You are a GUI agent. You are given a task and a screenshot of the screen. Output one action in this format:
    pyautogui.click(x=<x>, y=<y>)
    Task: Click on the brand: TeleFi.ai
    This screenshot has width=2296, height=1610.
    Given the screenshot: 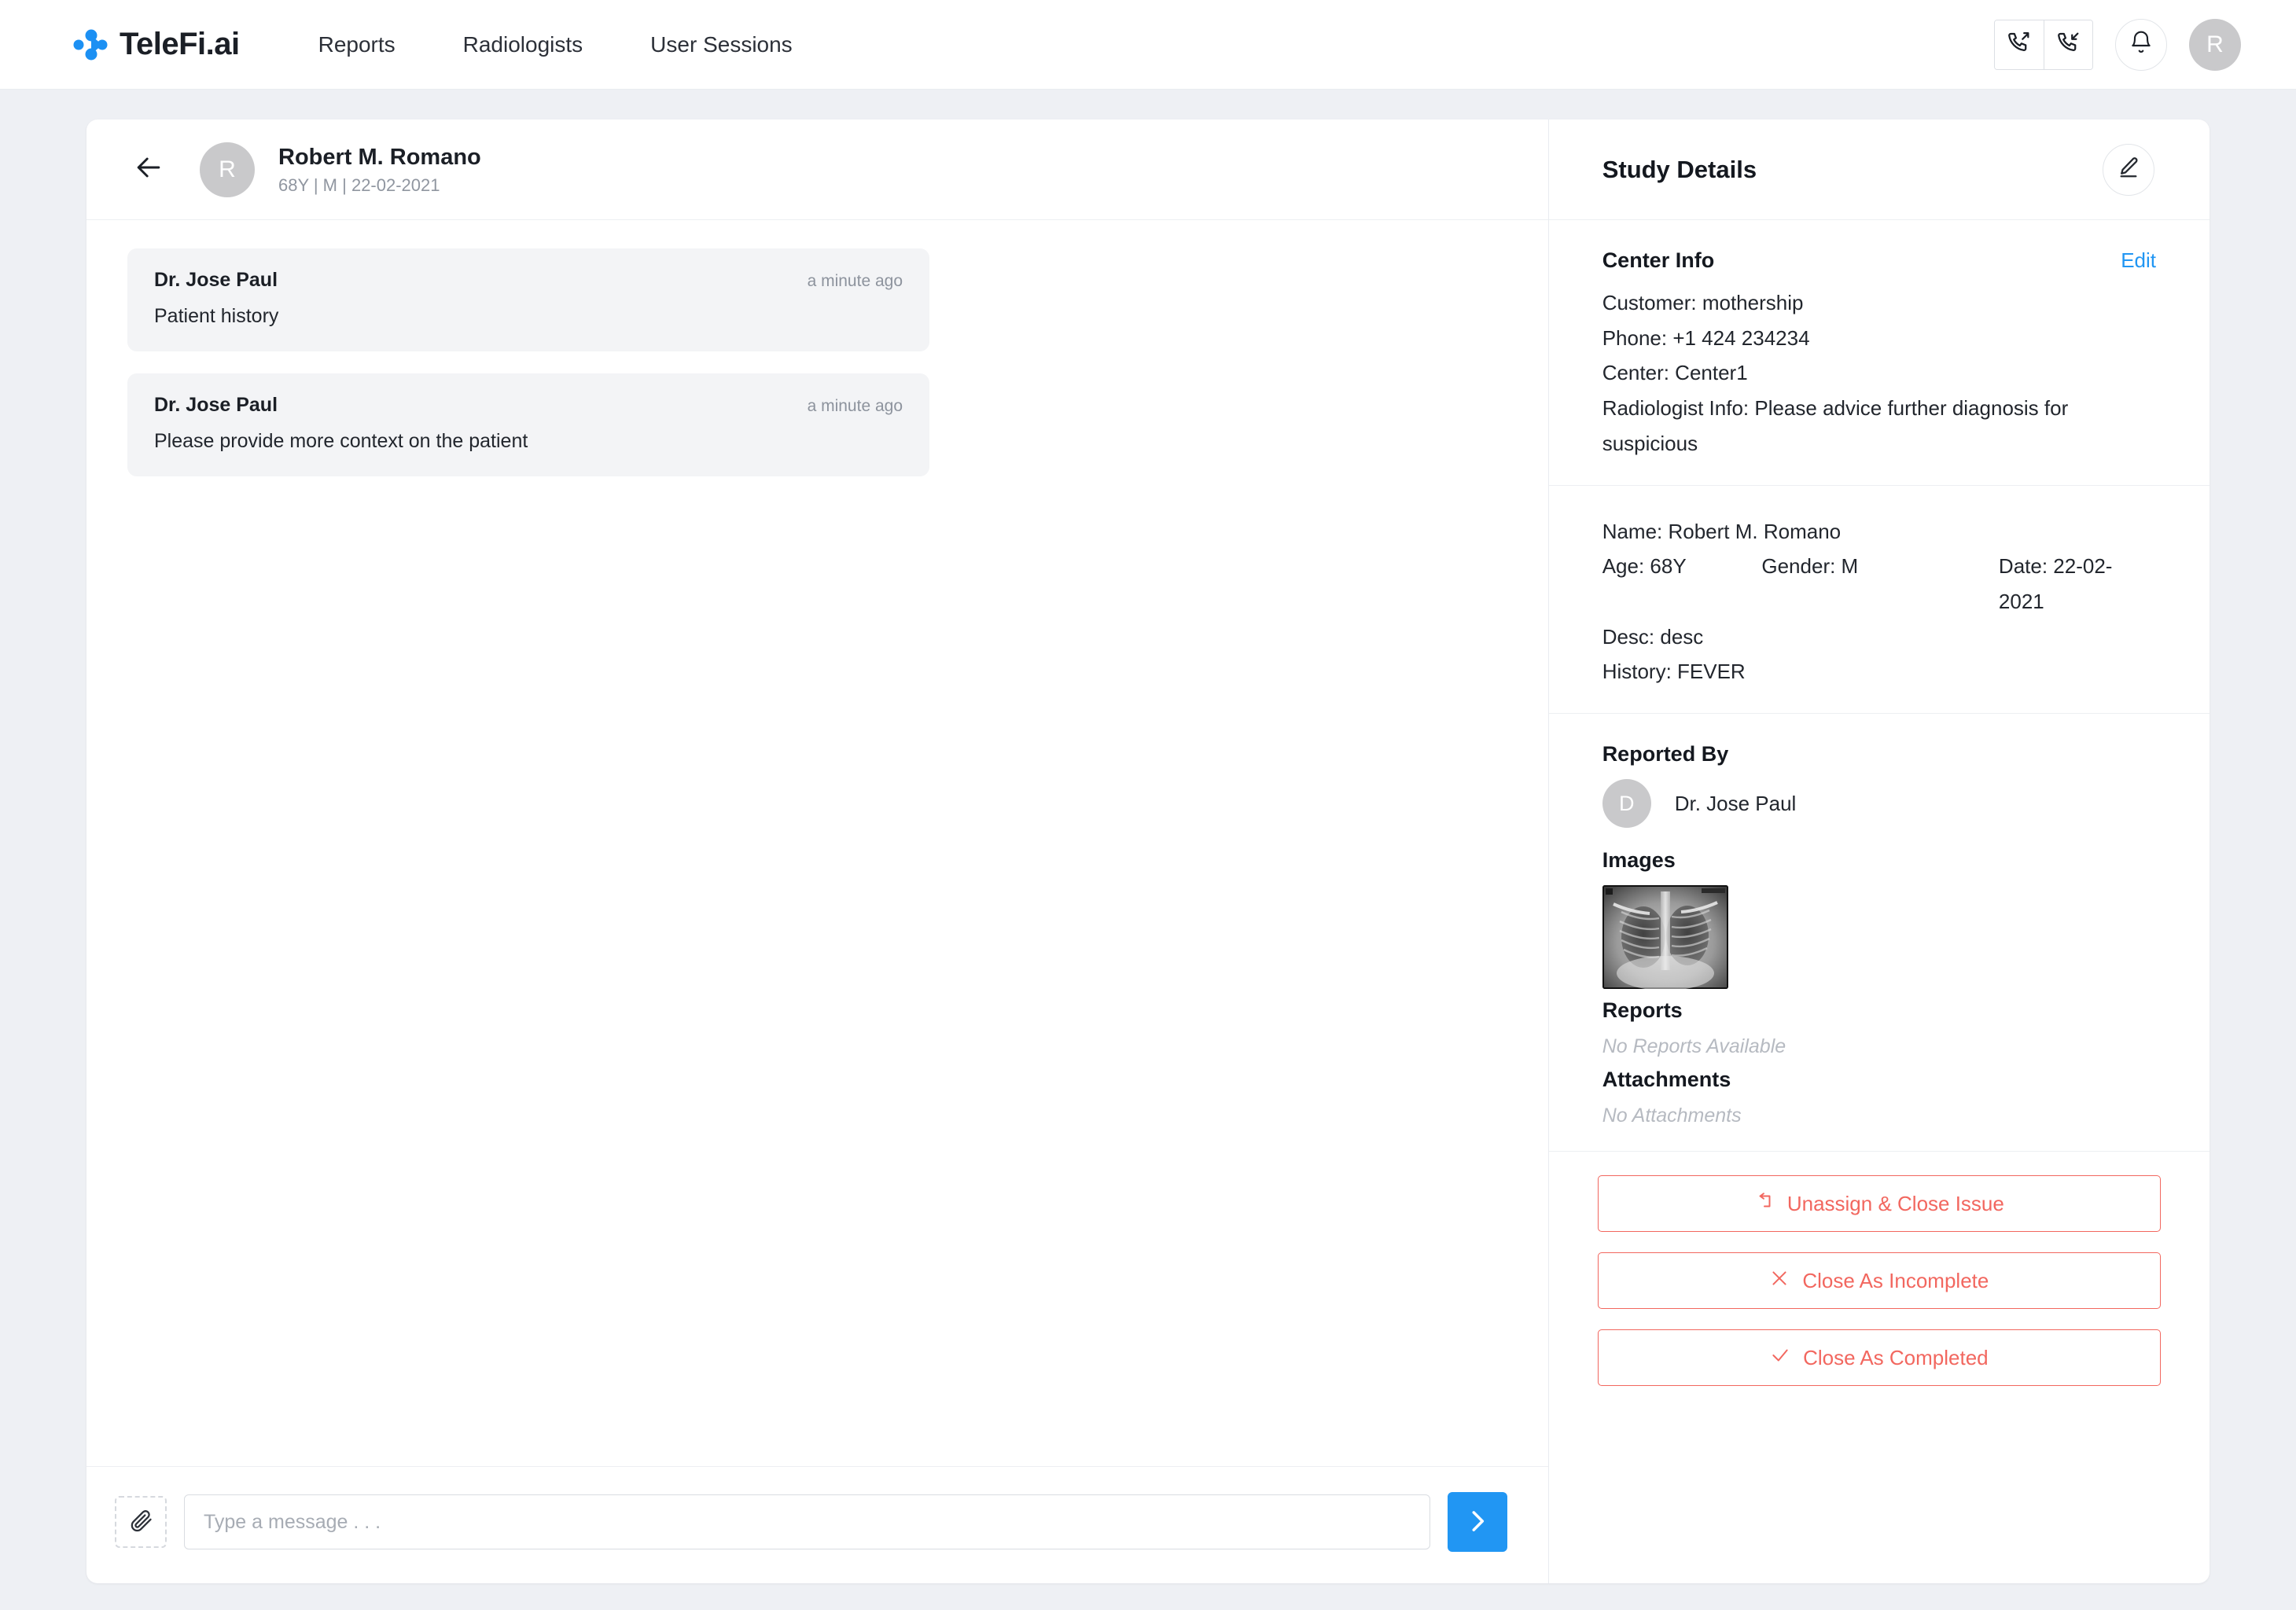 What is the action you would take?
    pyautogui.click(x=156, y=45)
    